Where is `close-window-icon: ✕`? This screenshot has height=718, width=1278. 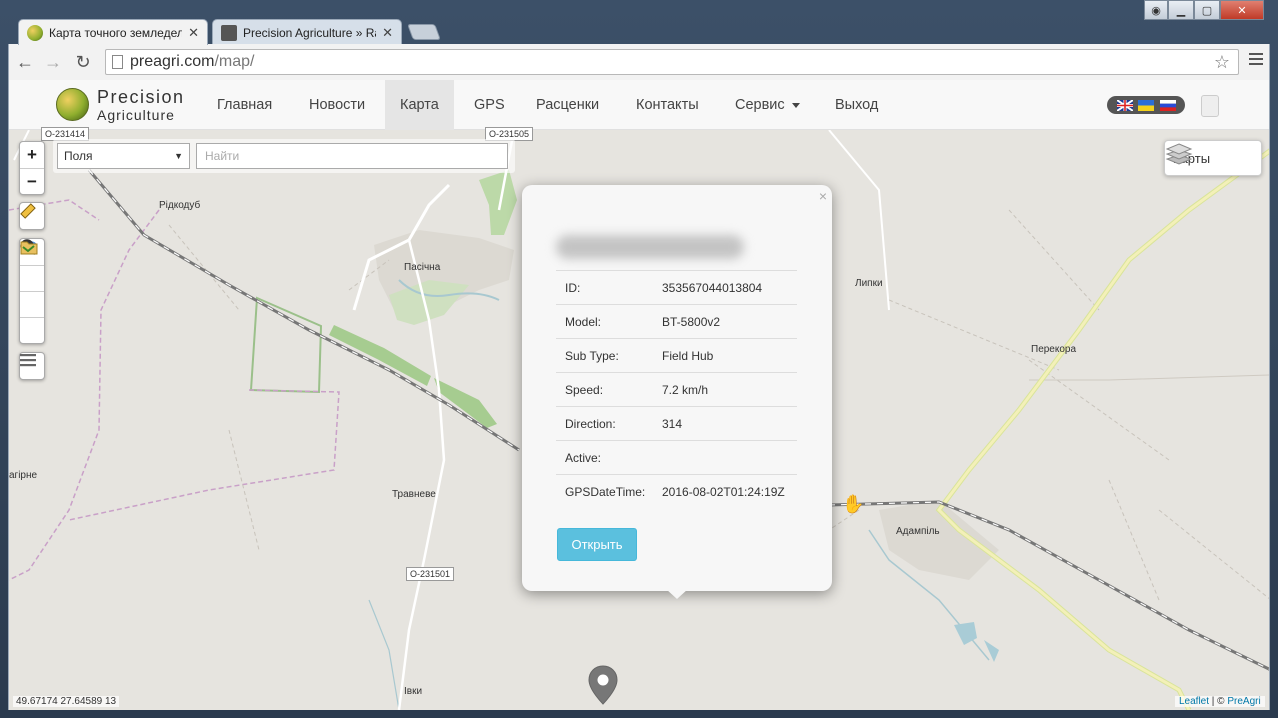
close-window-icon: ✕ is located at coordinates (1242, 10).